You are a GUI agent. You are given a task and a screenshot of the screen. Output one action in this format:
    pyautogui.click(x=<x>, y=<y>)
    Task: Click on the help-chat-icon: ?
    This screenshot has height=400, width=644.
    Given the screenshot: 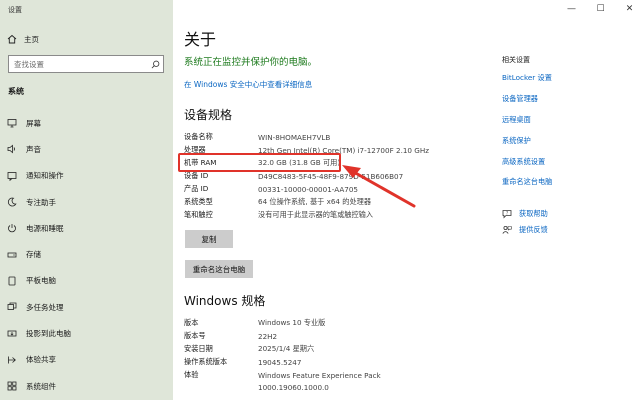 What is the action you would take?
    pyautogui.click(x=507, y=214)
    